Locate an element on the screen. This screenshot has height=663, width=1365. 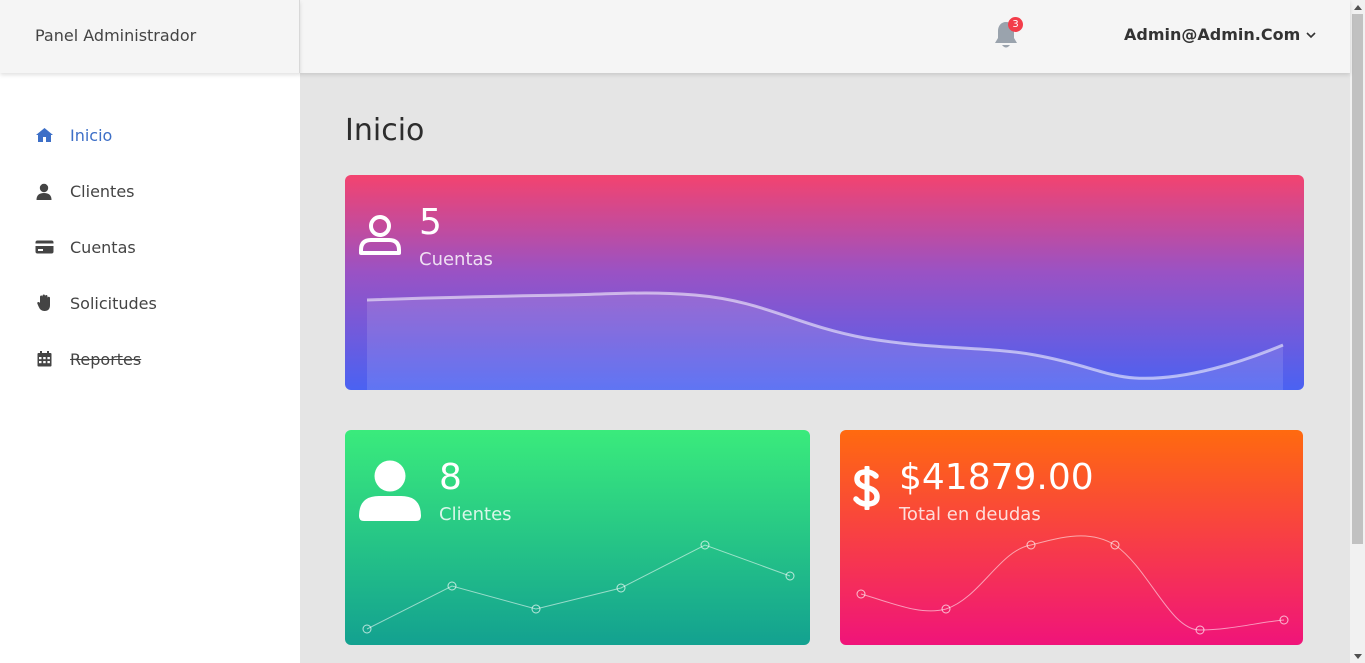
scroll-up-arrow-icon is located at coordinates (1357, 7).